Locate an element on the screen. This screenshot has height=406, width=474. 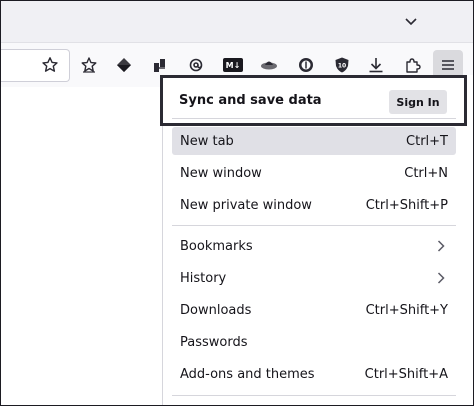
menu-item-downloads: Downloads Ctrl+Shift+Y is located at coordinates (314, 310).